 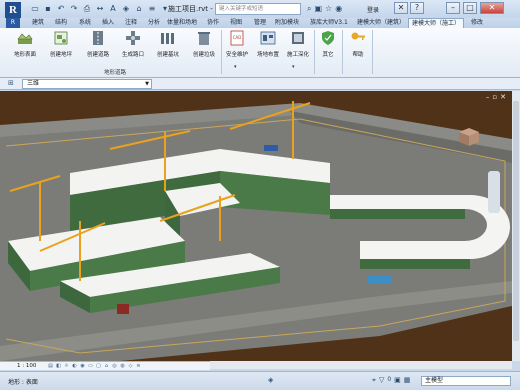 I want to click on thin-lines-icon: ≡, so click(x=152, y=9).